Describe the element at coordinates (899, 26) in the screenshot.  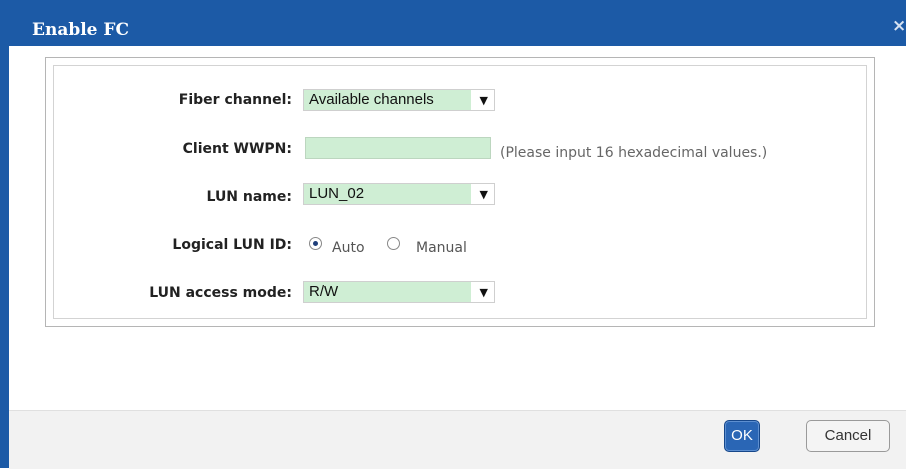
I see `close-icon: ×` at that location.